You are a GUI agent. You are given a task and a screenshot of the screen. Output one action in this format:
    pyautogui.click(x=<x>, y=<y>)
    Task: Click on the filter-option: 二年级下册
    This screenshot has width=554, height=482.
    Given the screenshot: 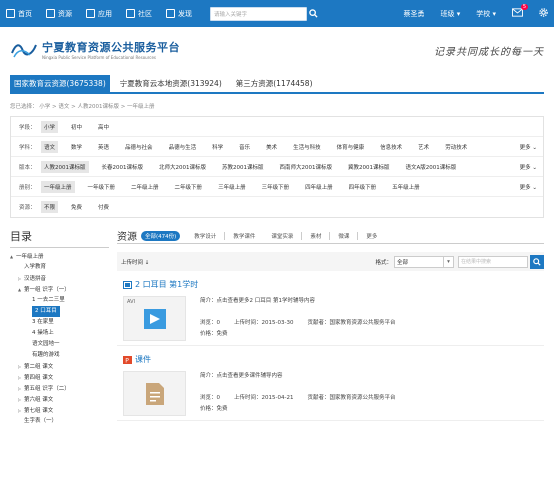 What is the action you would take?
    pyautogui.click(x=189, y=187)
    